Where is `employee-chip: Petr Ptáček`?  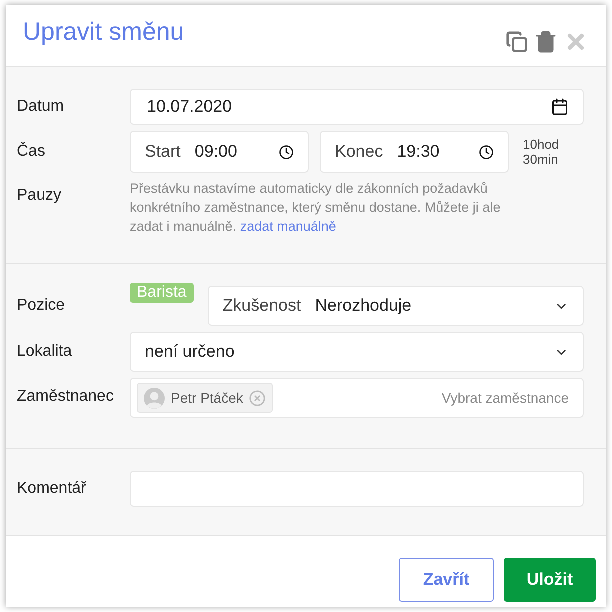 employee-chip: Petr Ptáček is located at coordinates (205, 398).